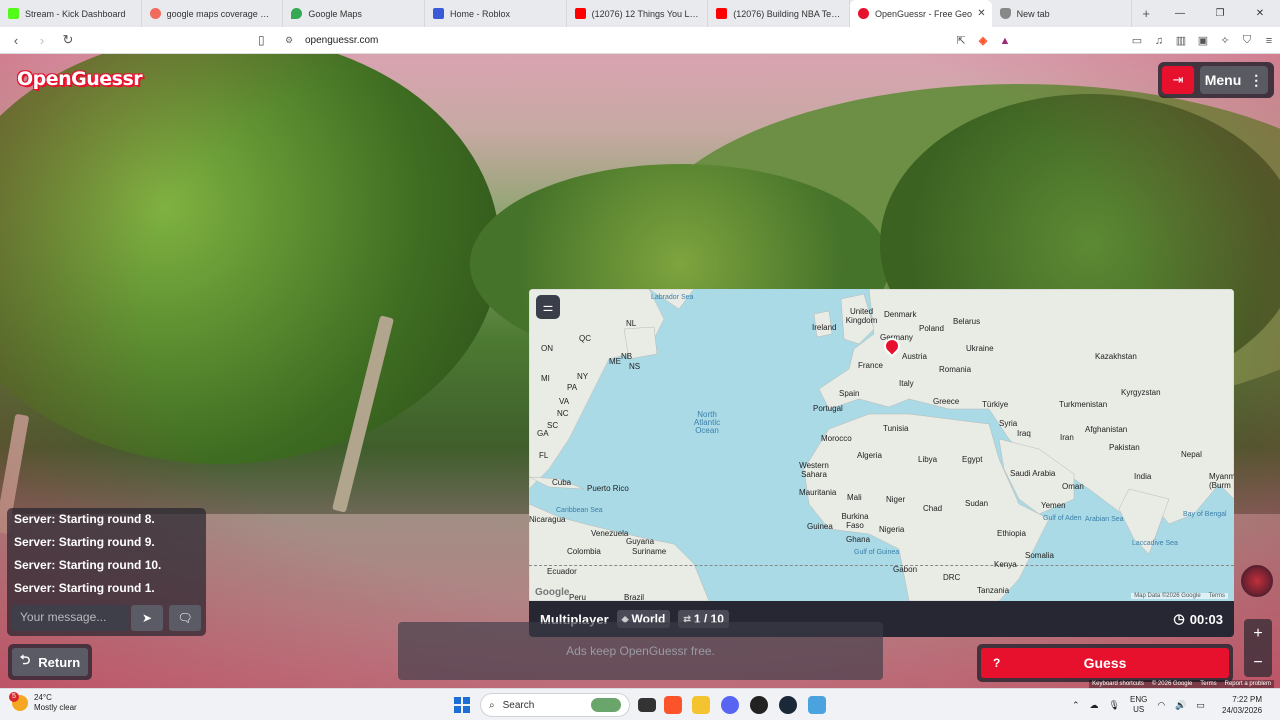  I want to click on return-button: ⮌ Return, so click(50, 662).